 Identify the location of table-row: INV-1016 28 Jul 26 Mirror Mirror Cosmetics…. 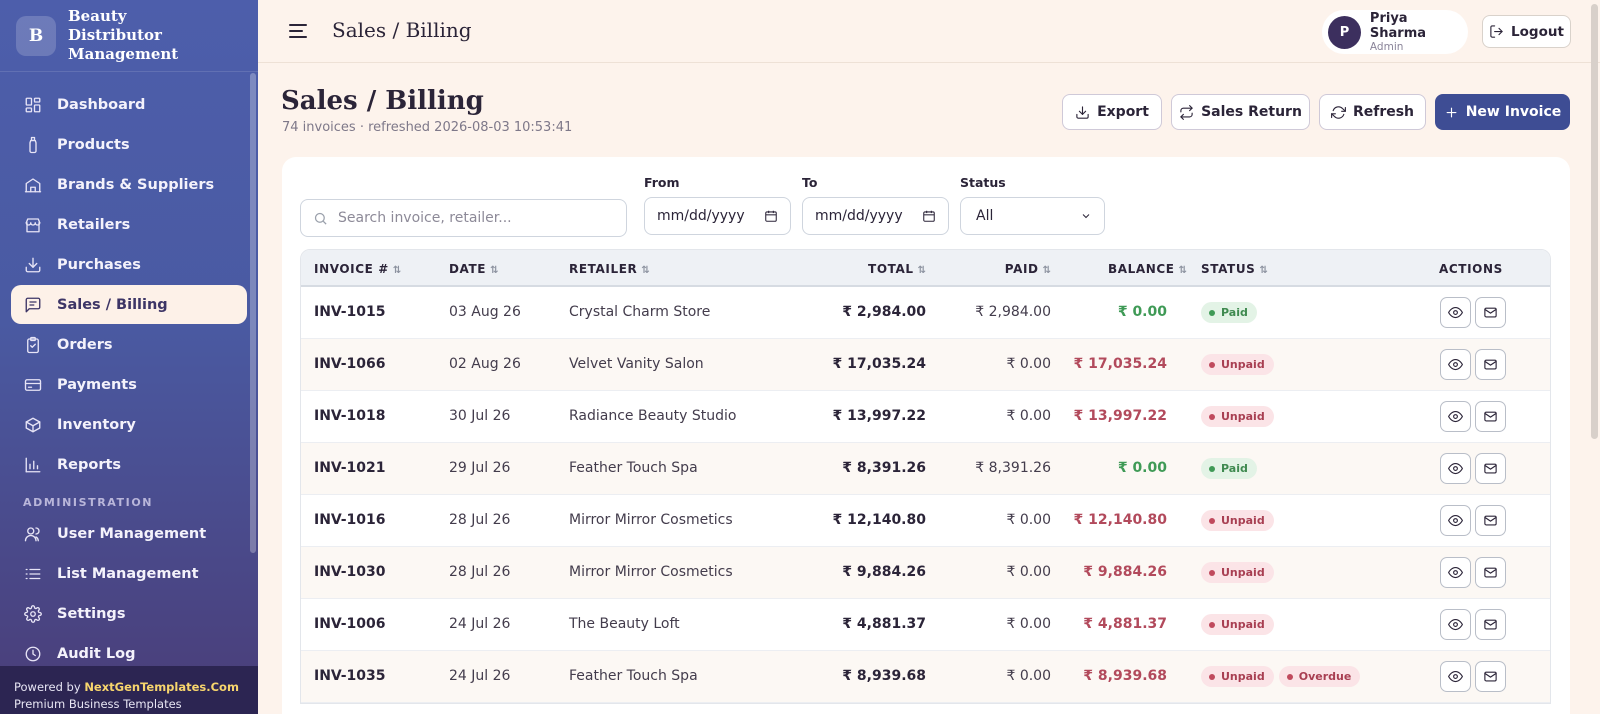
(925, 521).